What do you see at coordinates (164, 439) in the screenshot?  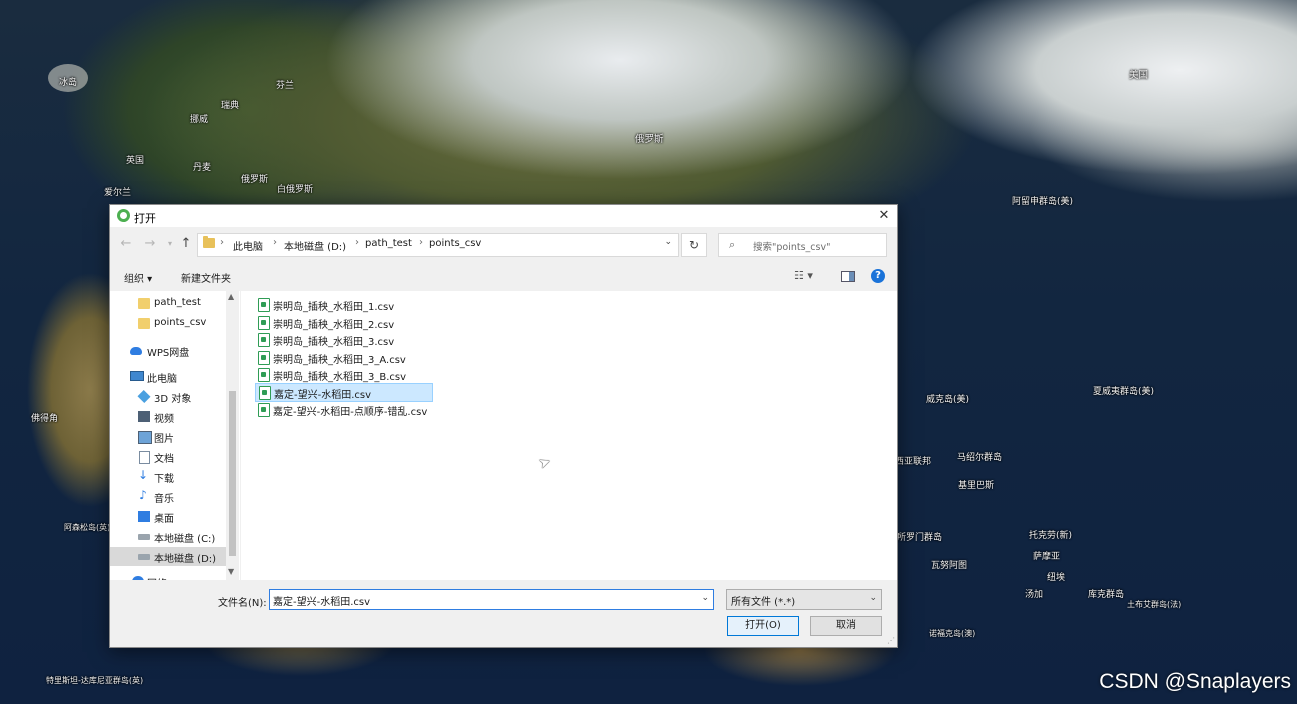 I see `nav-item-label: 图片` at bounding box center [164, 439].